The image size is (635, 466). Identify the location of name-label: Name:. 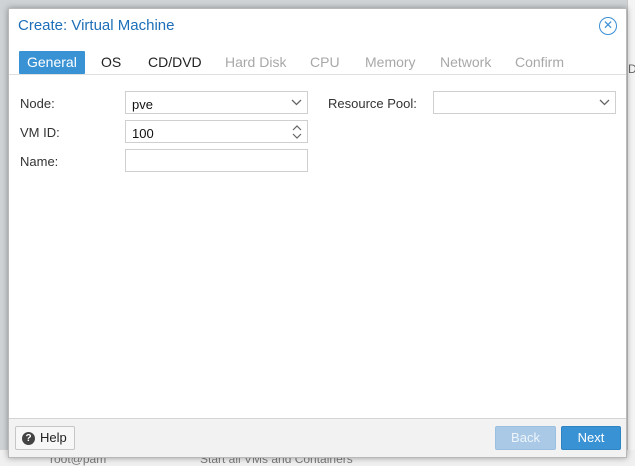
(39, 161).